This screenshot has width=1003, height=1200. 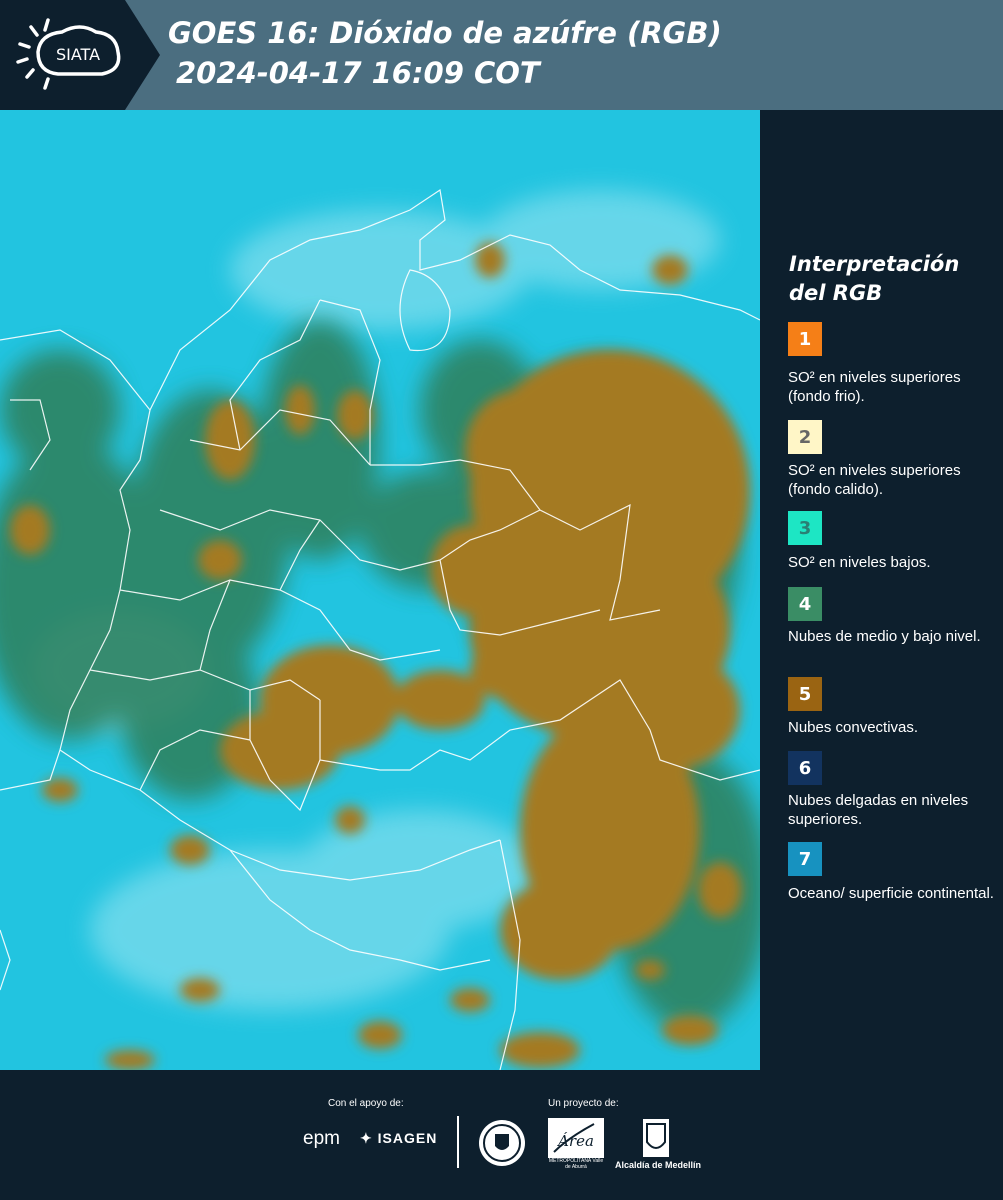 I want to click on legend-swatch-4: 4, so click(x=805, y=604).